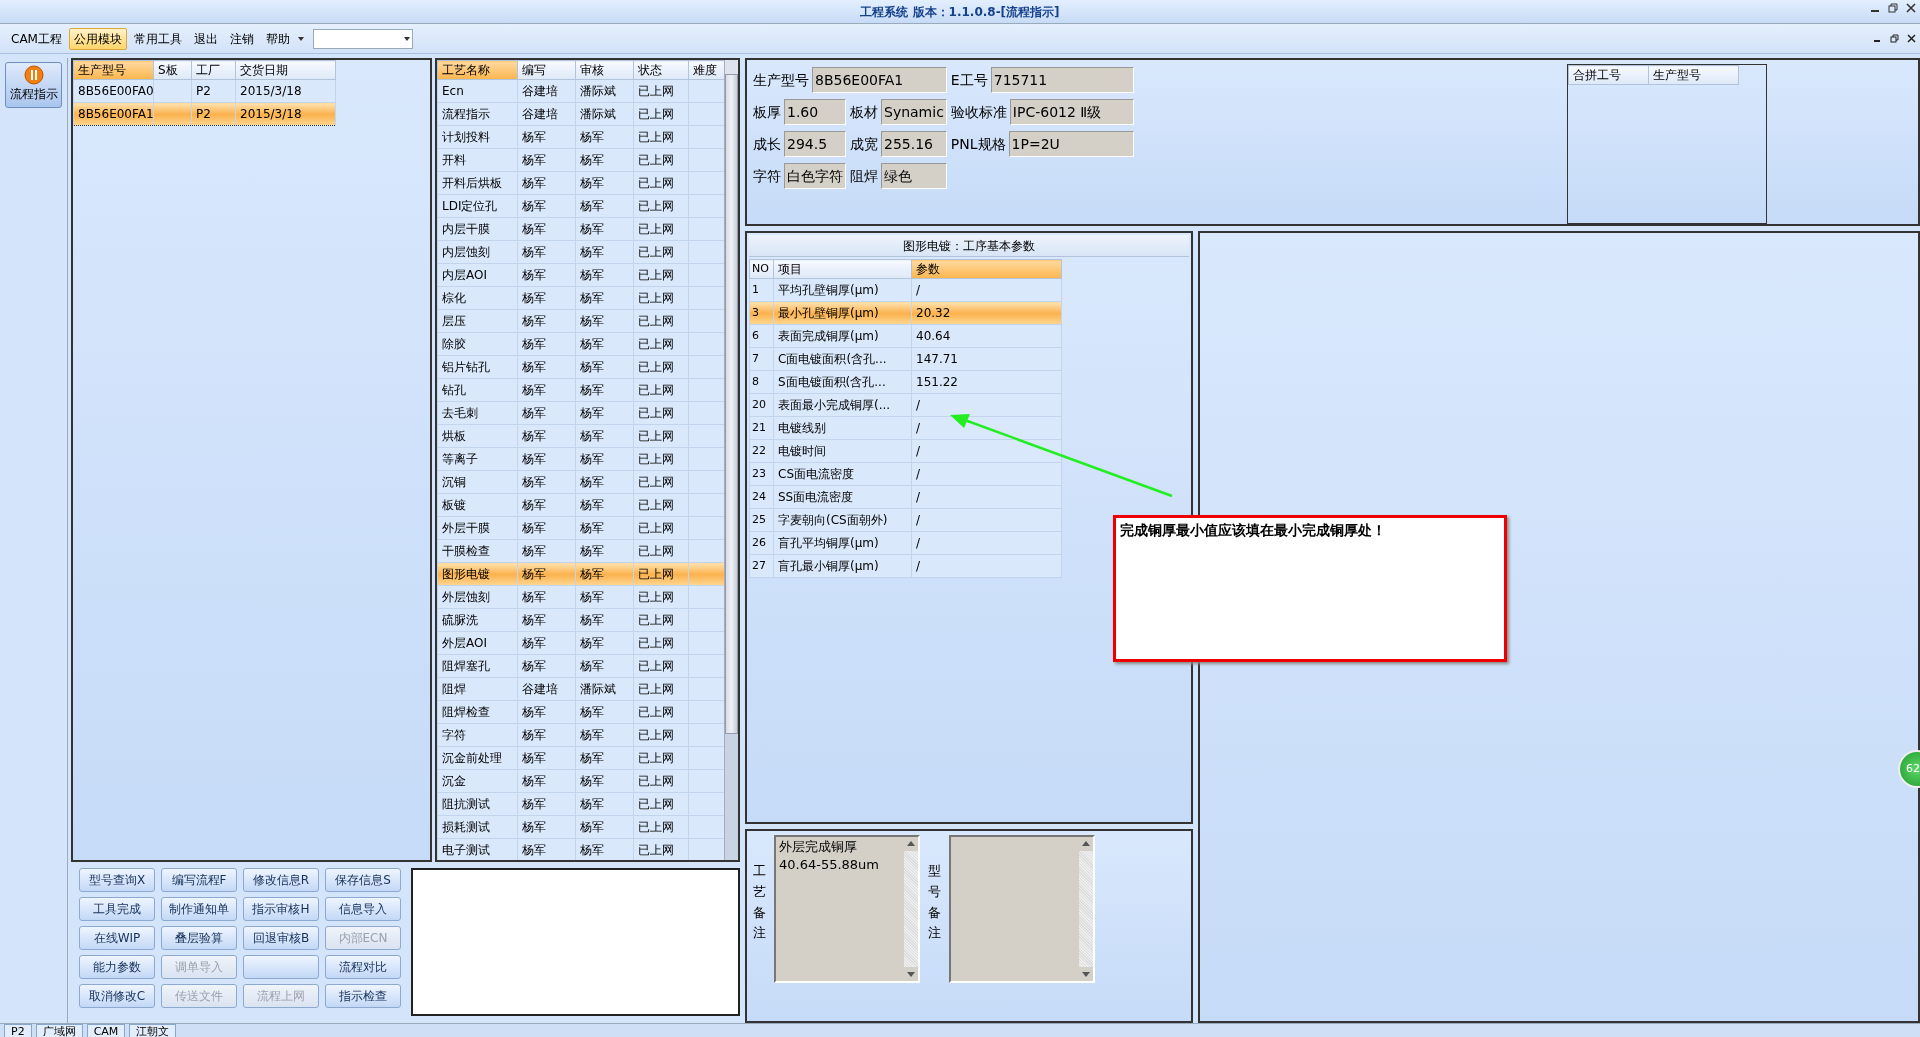 This screenshot has width=1920, height=1037. Describe the element at coordinates (363, 880) in the screenshot. I see `action-button: 保存信息S` at that location.